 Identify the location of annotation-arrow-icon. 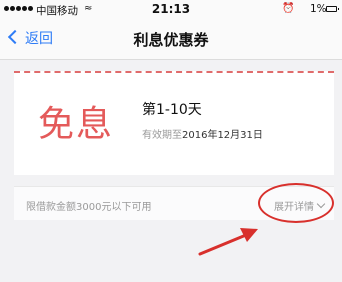
(228, 242).